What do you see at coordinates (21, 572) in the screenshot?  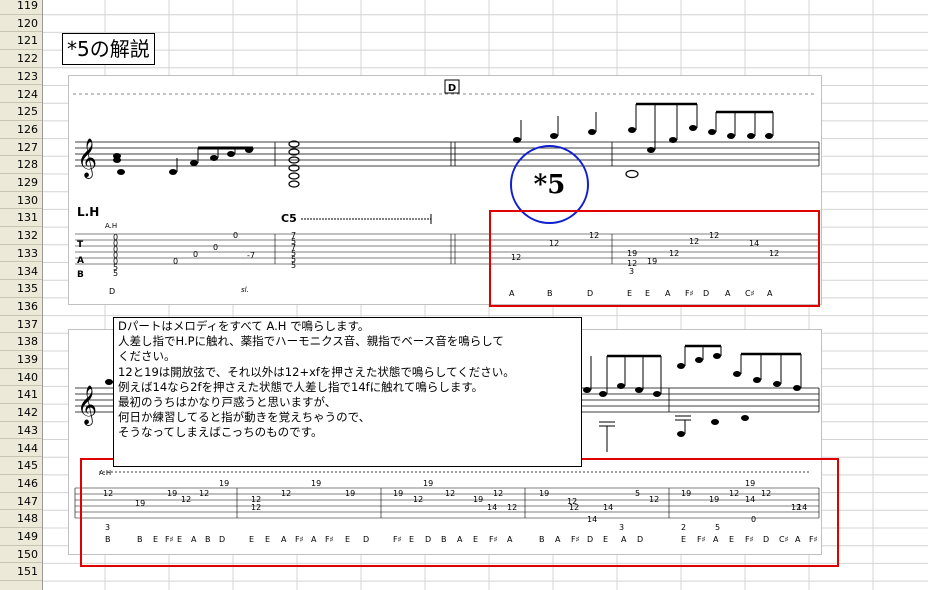 I see `row-header: 151` at bounding box center [21, 572].